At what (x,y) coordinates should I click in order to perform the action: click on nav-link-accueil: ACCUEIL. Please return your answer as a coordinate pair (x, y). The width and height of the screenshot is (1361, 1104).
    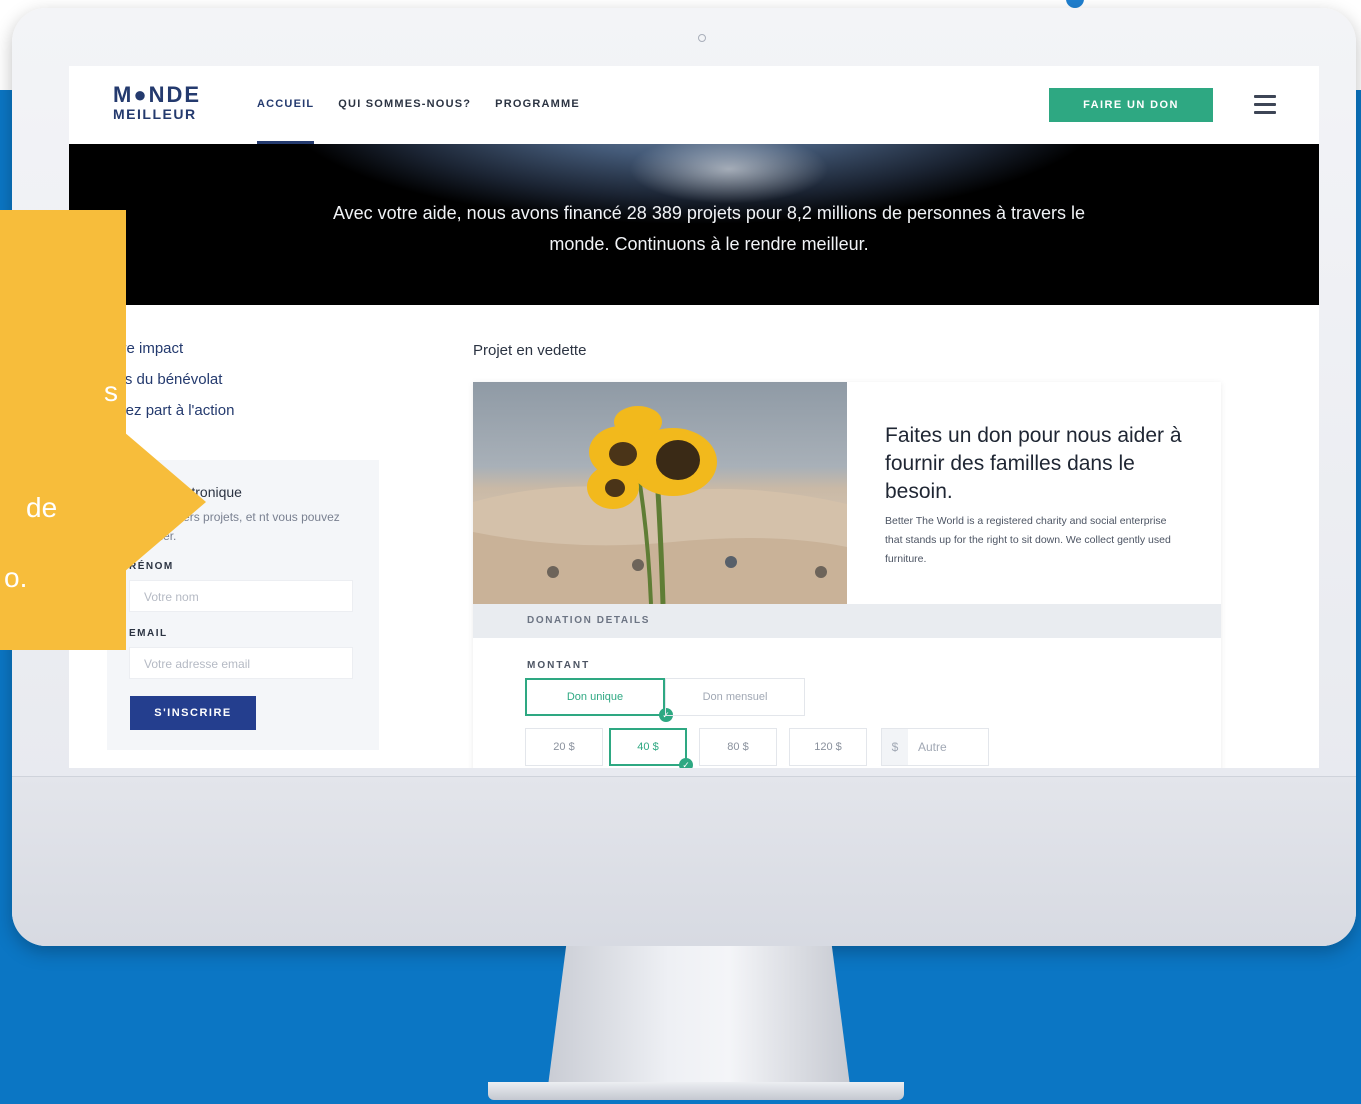
    Looking at the image, I should click on (286, 121).